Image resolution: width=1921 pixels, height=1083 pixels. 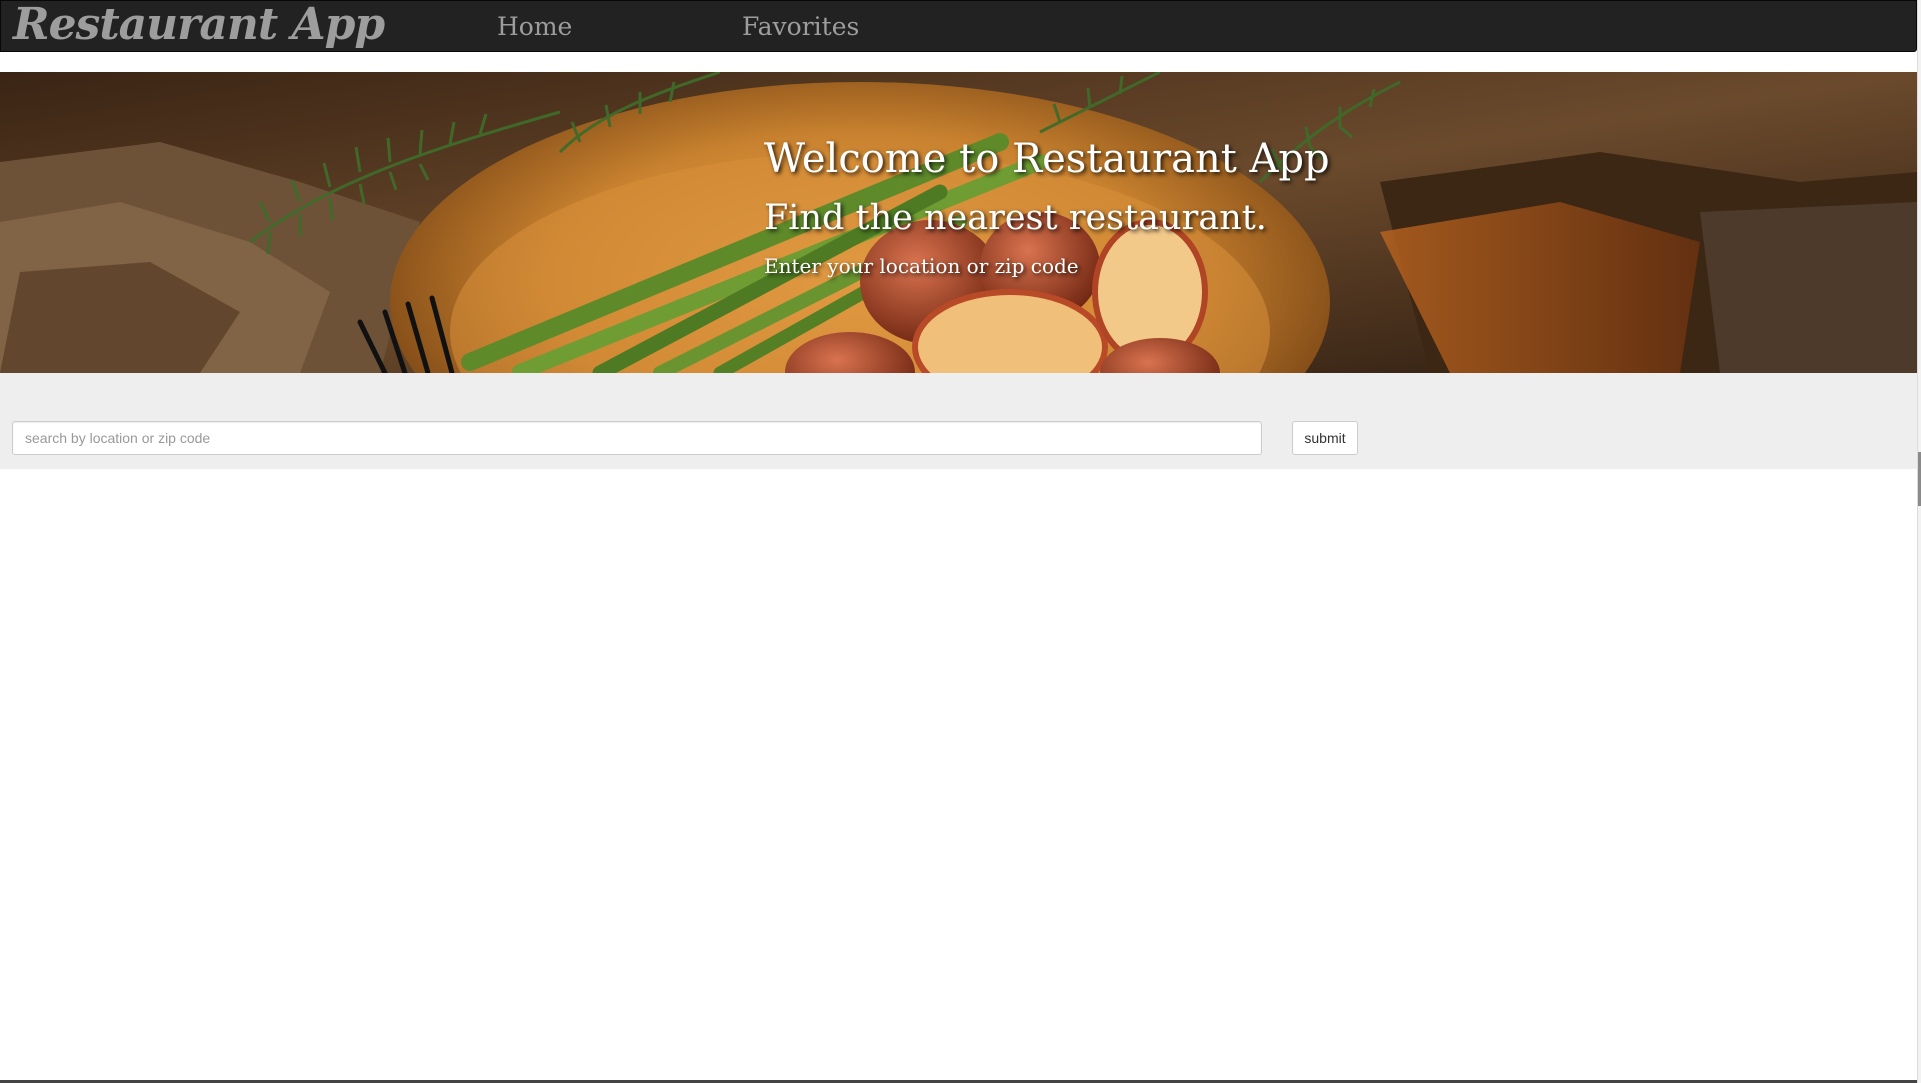 I want to click on navbar: Restaurant App Home Favorites, so click(x=958, y=26).